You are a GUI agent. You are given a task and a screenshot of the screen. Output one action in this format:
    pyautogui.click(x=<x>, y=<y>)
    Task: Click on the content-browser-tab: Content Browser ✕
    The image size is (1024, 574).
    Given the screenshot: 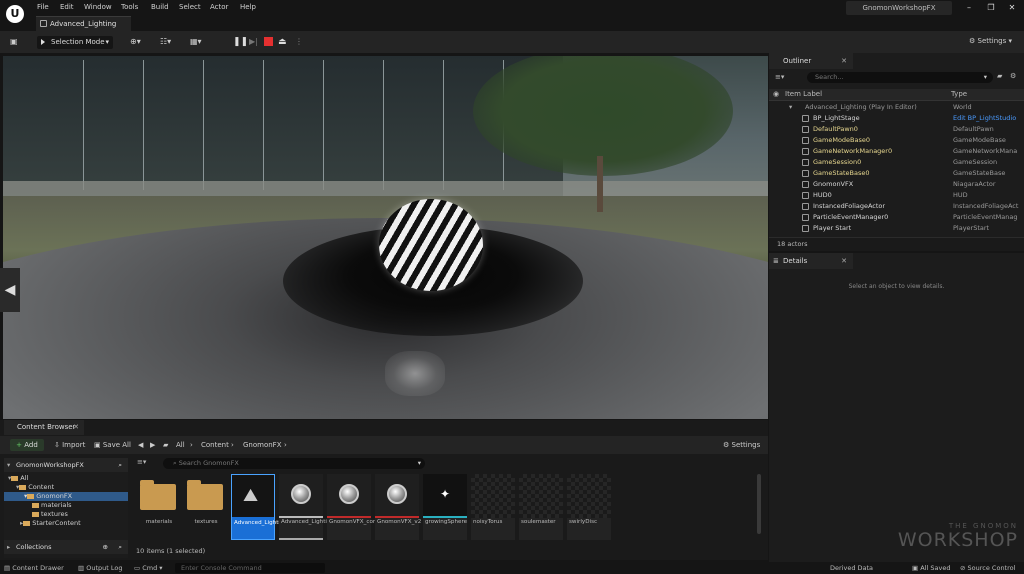 What is the action you would take?
    pyautogui.click(x=44, y=427)
    